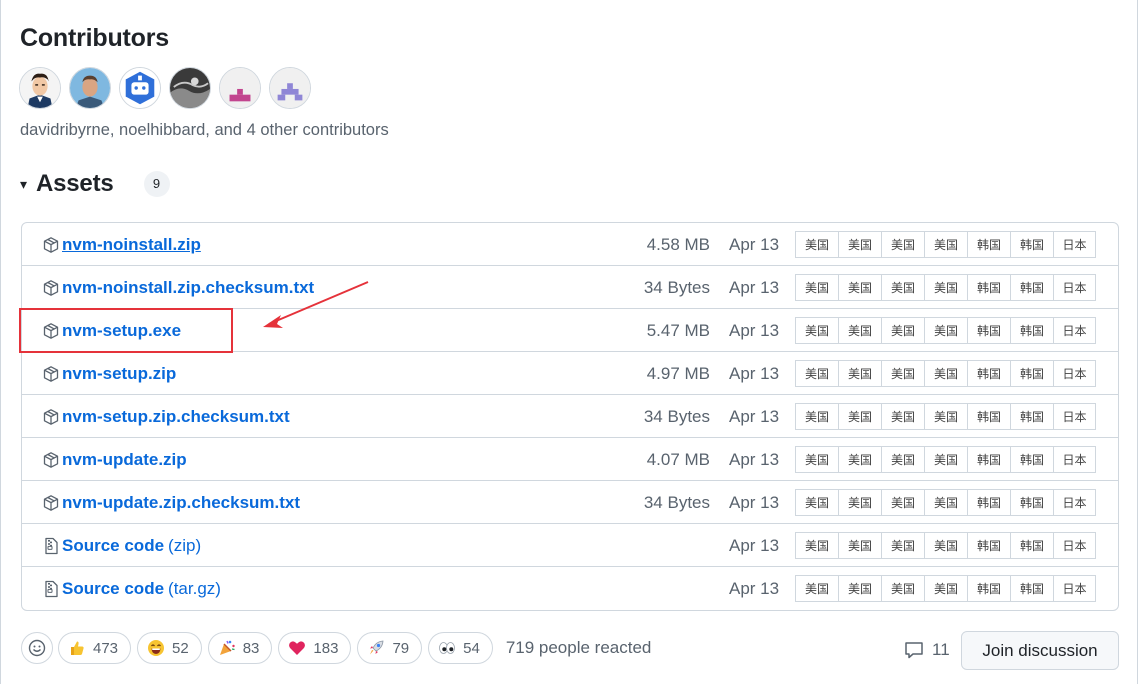  What do you see at coordinates (927, 650) in the screenshot?
I see `comments-count: 11` at bounding box center [927, 650].